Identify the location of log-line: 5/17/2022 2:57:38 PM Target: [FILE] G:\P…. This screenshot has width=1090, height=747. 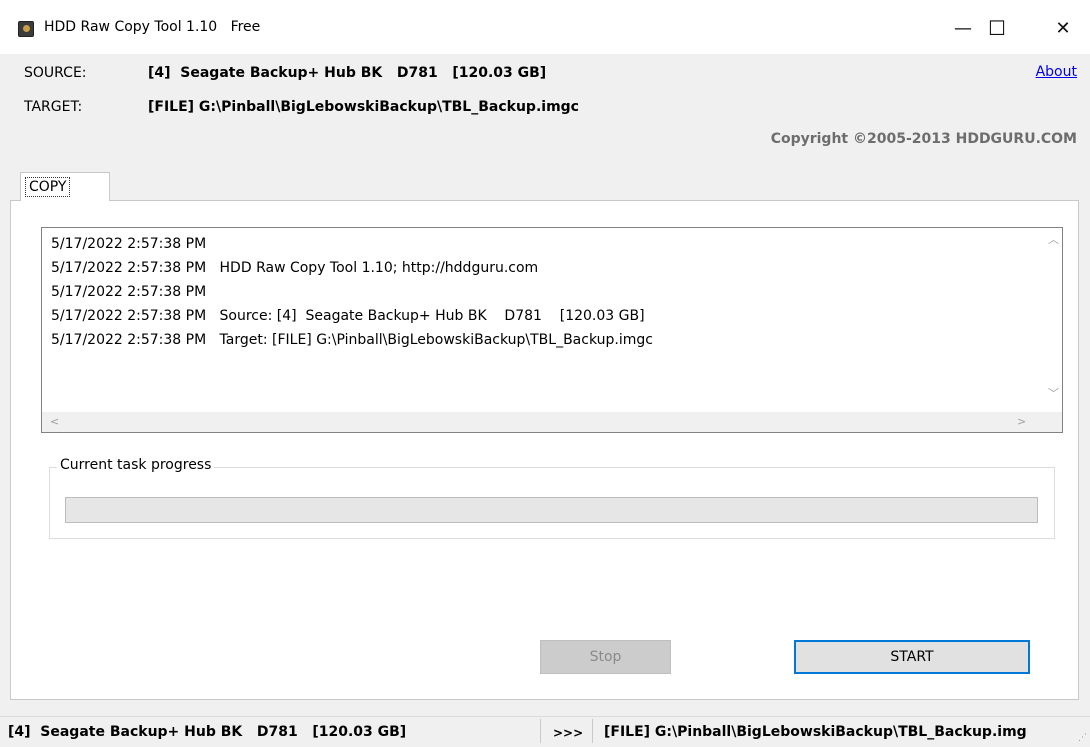
(352, 340).